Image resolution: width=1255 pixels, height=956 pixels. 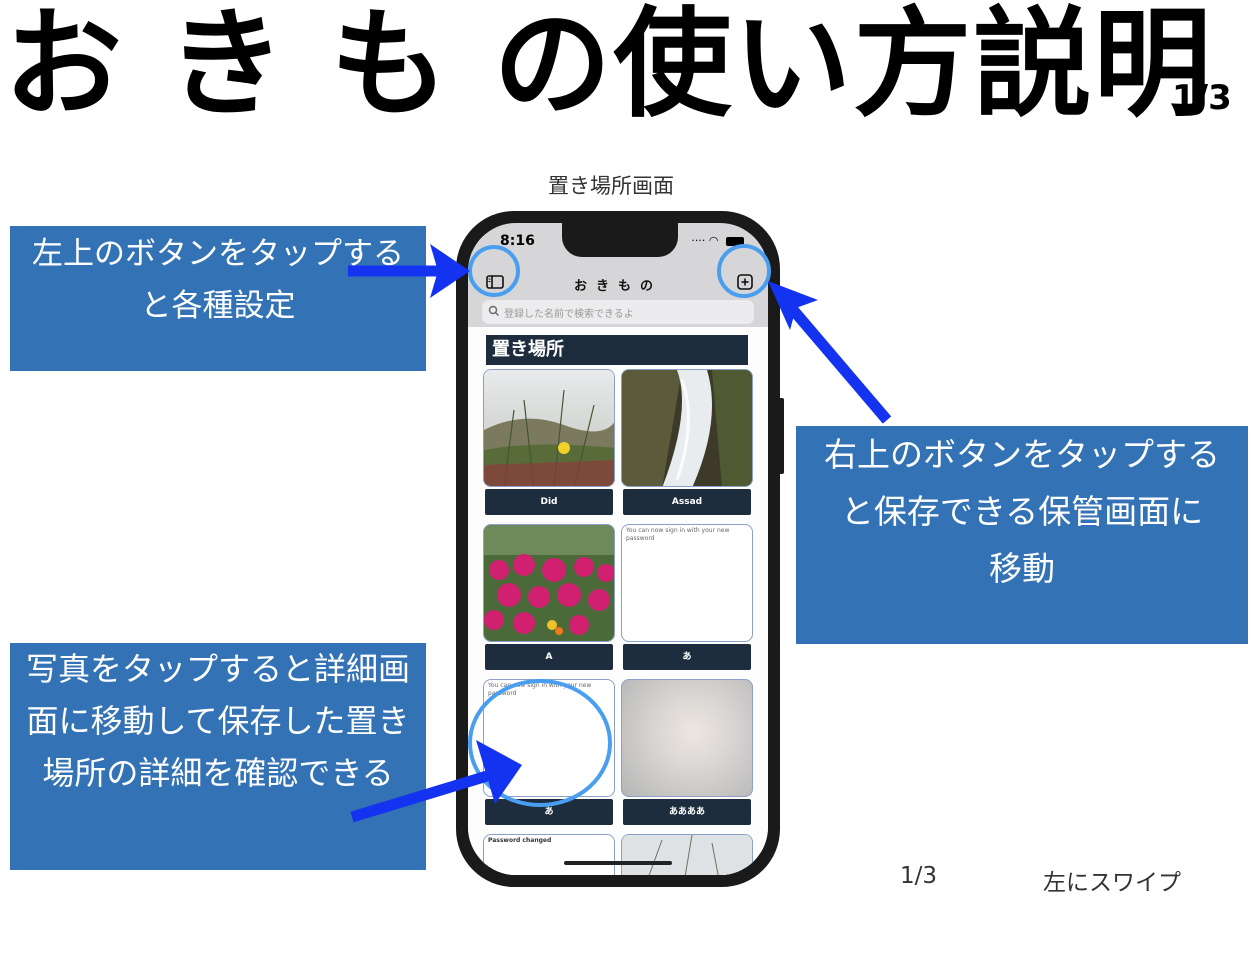 I want to click on wifi-icon: ◠, so click(x=713, y=240).